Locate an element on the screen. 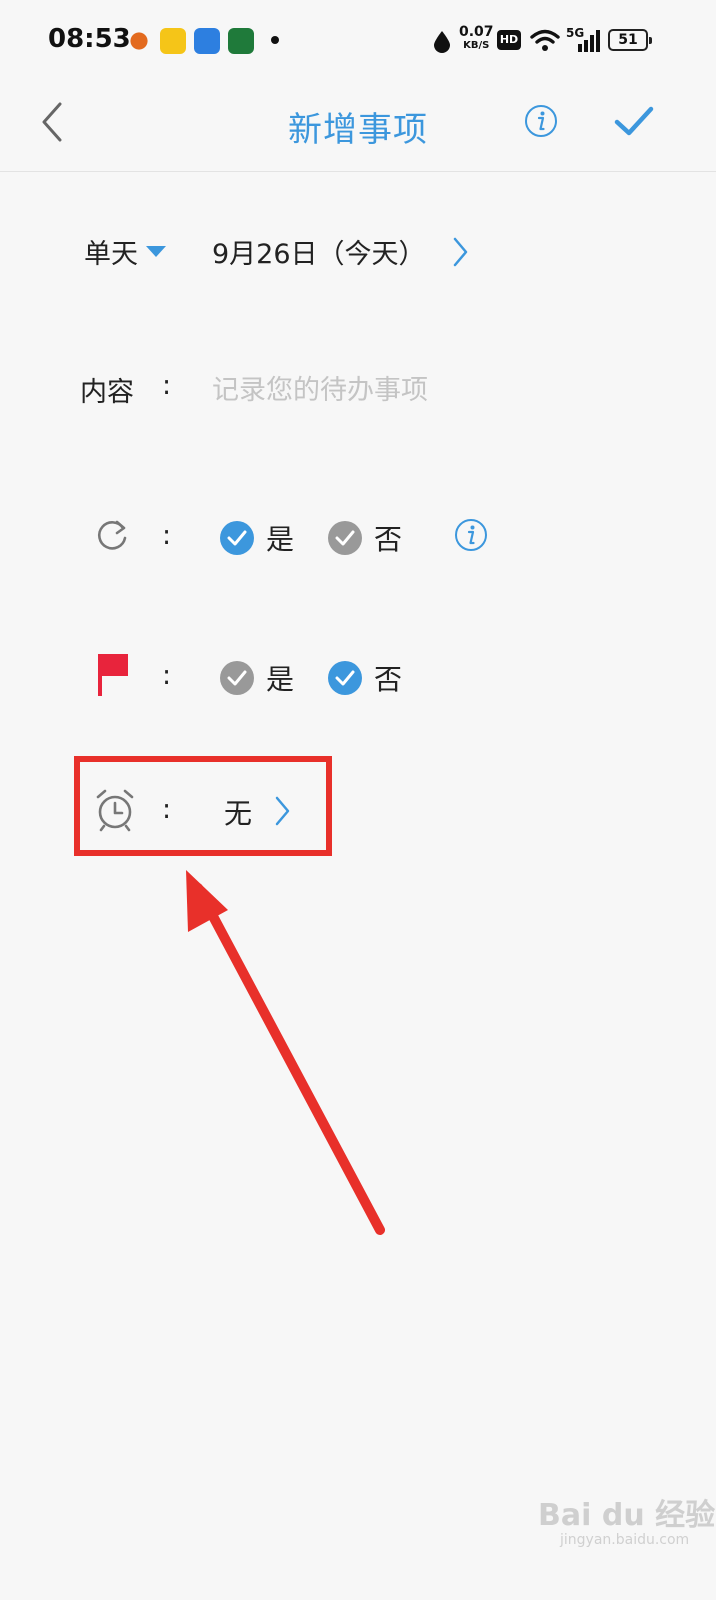  flag-no-label: 否 is located at coordinates (388, 679).